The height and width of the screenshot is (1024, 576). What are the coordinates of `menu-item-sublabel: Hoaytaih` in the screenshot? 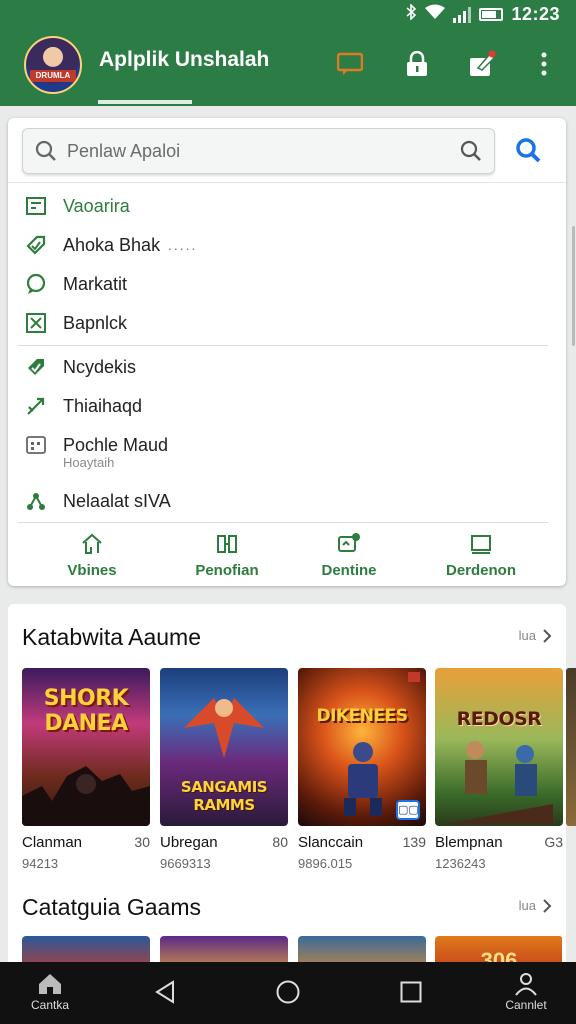 It's located at (89, 462).